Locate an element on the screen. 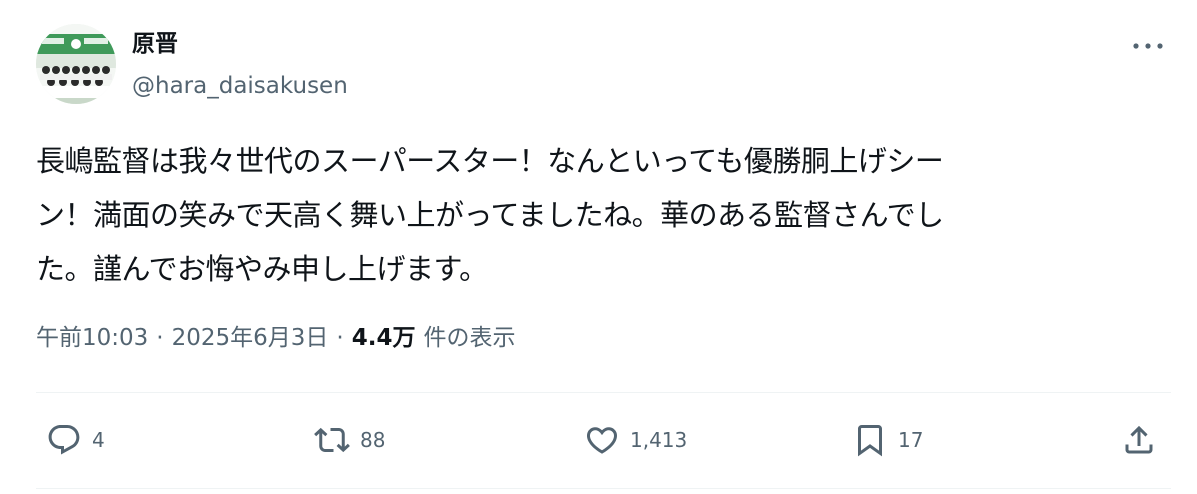  bookmark-icon is located at coordinates (870, 441).